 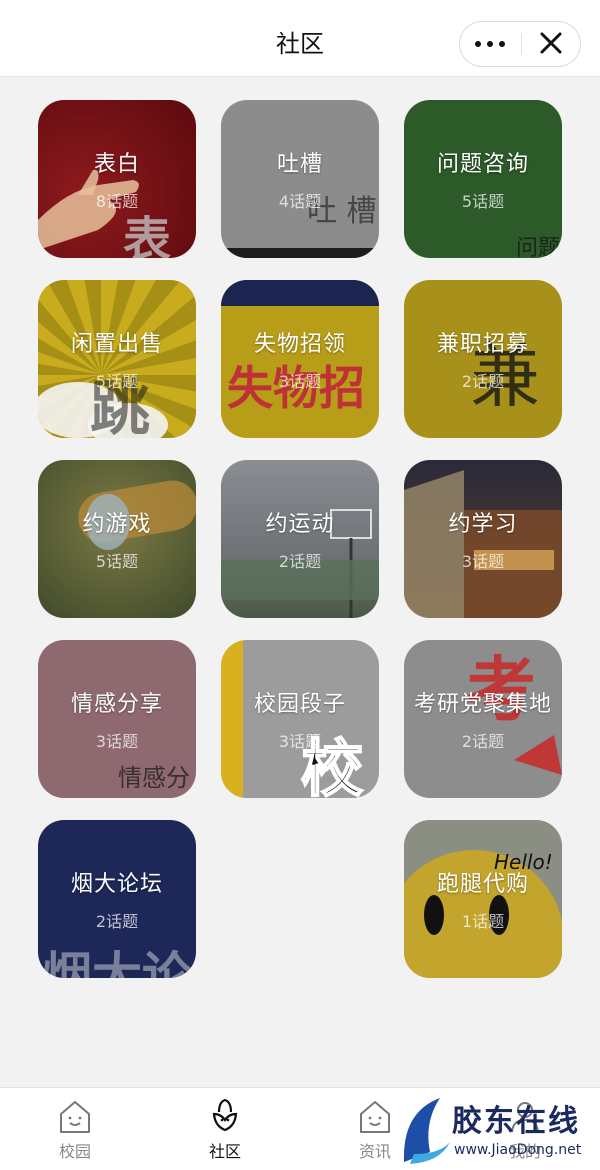 I want to click on tile-title: 情感分享, so click(x=116, y=704).